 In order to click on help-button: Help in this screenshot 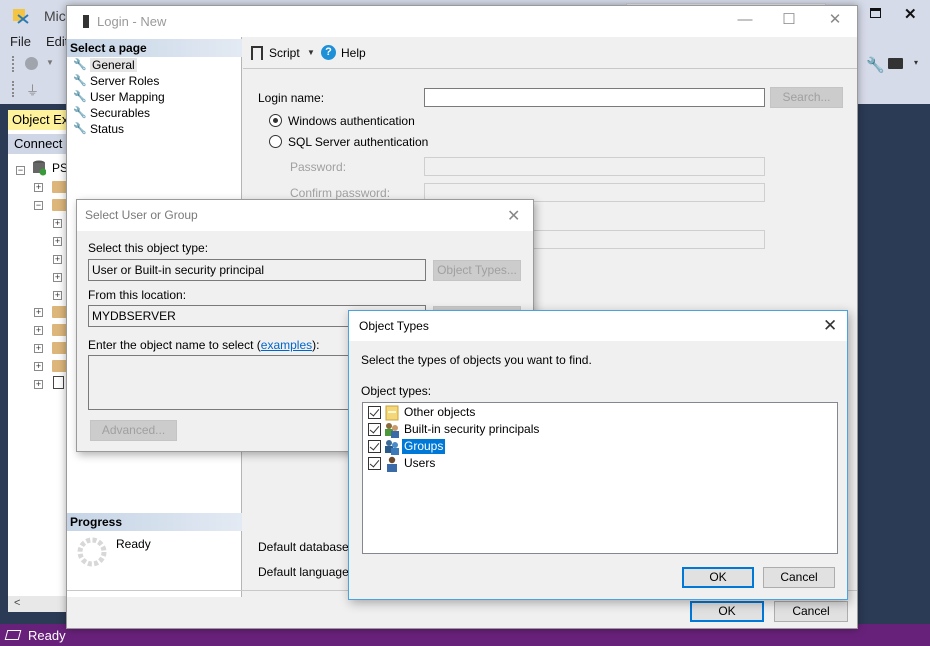, I will do `click(353, 53)`.